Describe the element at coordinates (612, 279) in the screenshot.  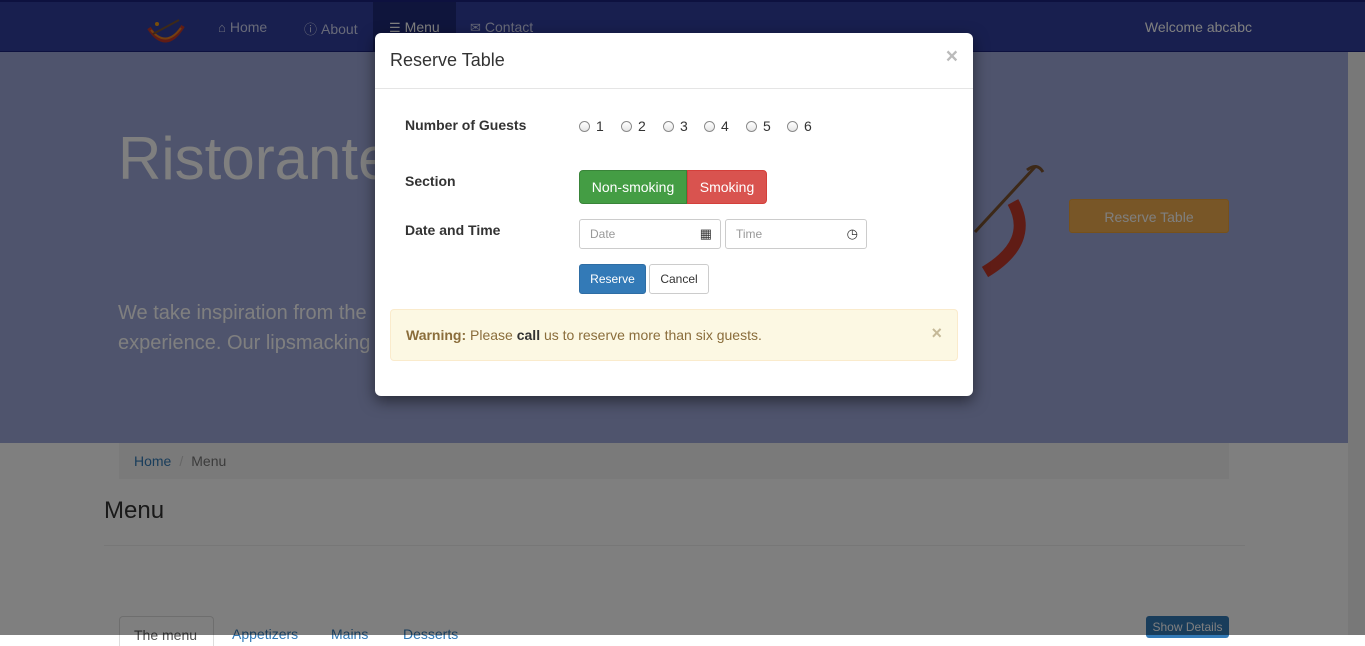
I see `reserve-button: Reserve` at that location.